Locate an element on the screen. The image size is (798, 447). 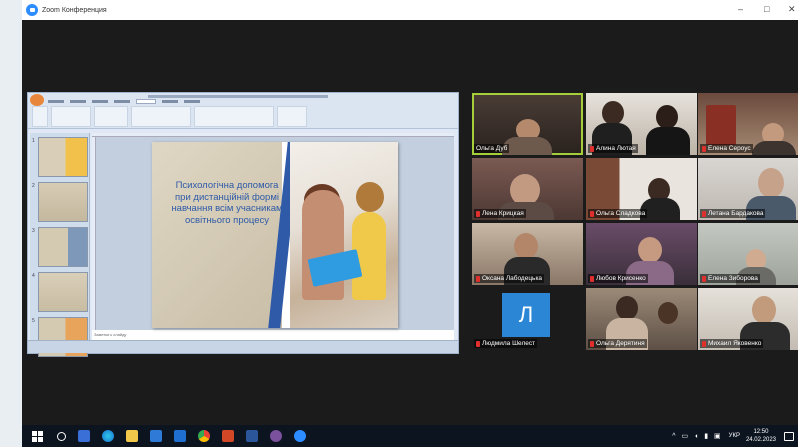
participant-name-label: Ольга Сладкова is located at coordinates (618, 213).